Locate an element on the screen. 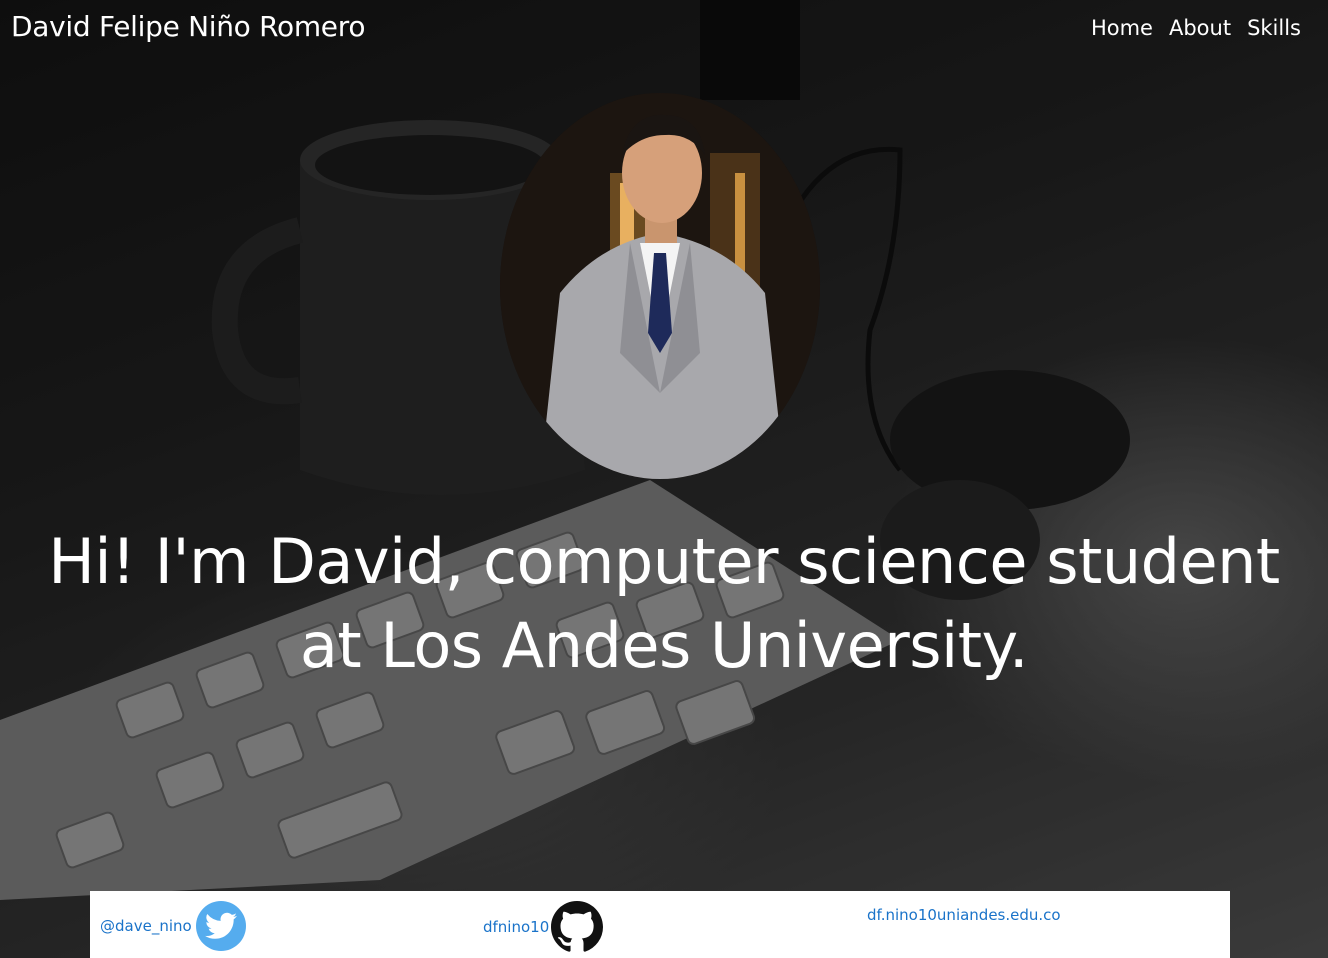  github-handle: dfnino10 is located at coordinates (516, 927).